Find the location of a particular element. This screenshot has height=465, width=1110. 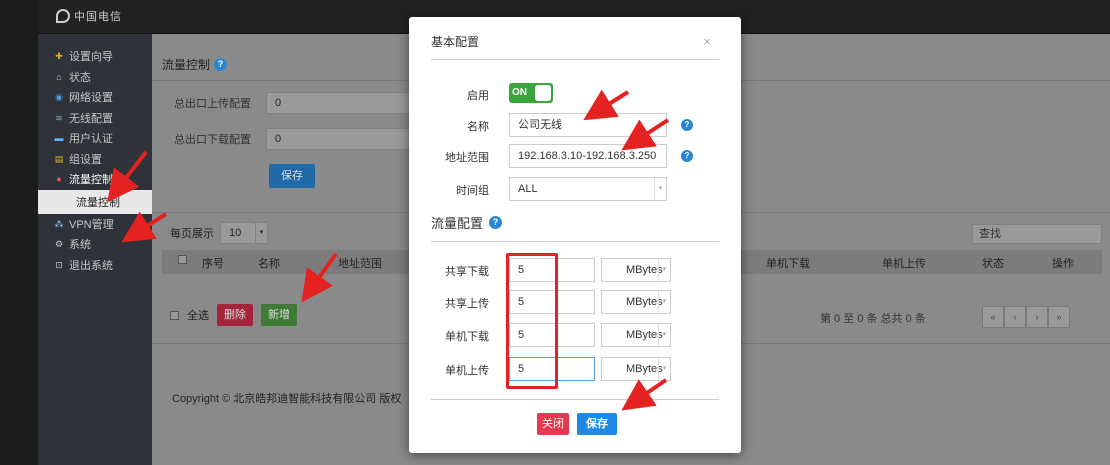

bulk-actions: 全选 删除 新增 is located at coordinates (233, 315).